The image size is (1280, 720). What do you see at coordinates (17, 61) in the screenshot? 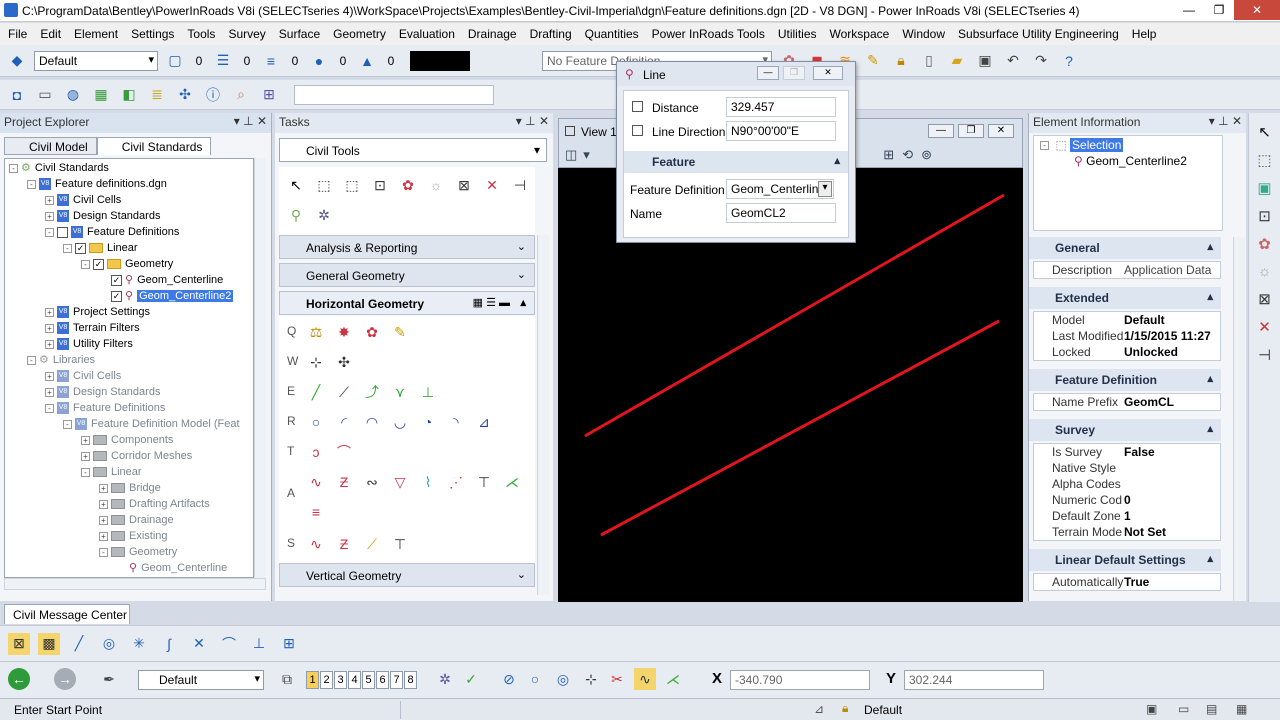
I see `element-selection-icon: ◆` at bounding box center [17, 61].